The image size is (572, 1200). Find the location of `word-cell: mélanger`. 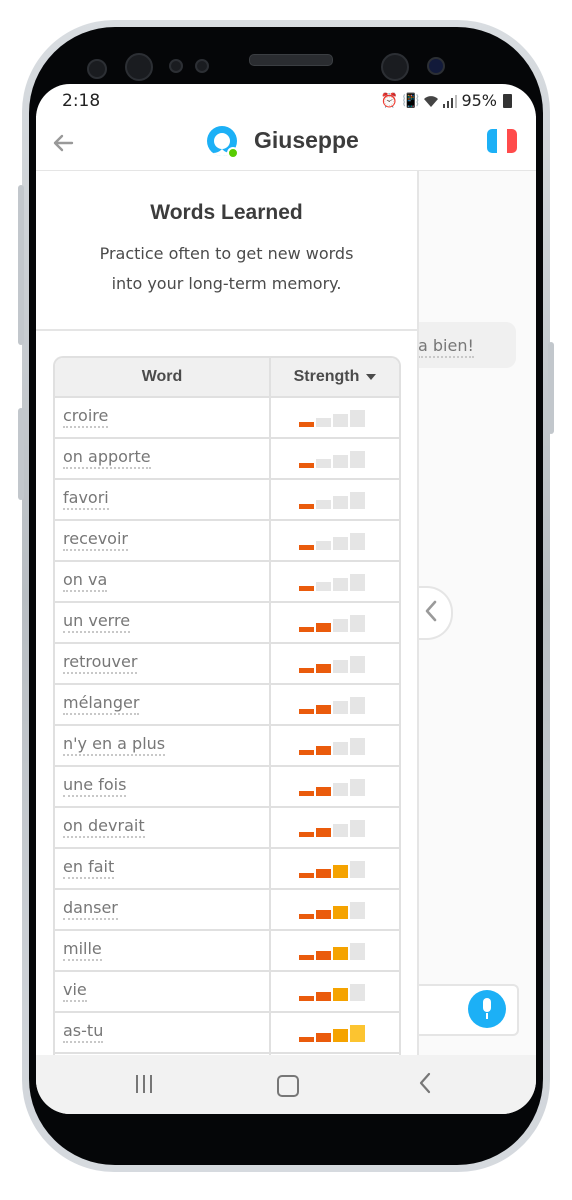

word-cell: mélanger is located at coordinates (163, 704).